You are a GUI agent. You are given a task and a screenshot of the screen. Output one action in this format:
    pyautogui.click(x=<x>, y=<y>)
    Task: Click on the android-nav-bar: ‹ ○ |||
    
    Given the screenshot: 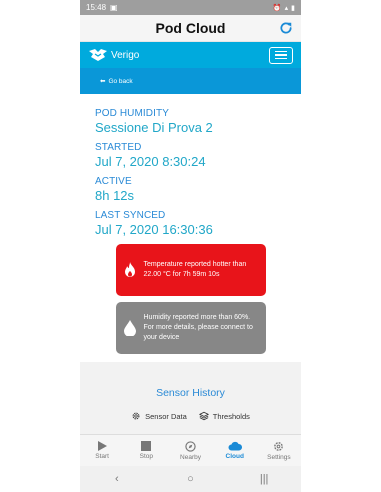 What is the action you would take?
    pyautogui.click(x=190, y=479)
    